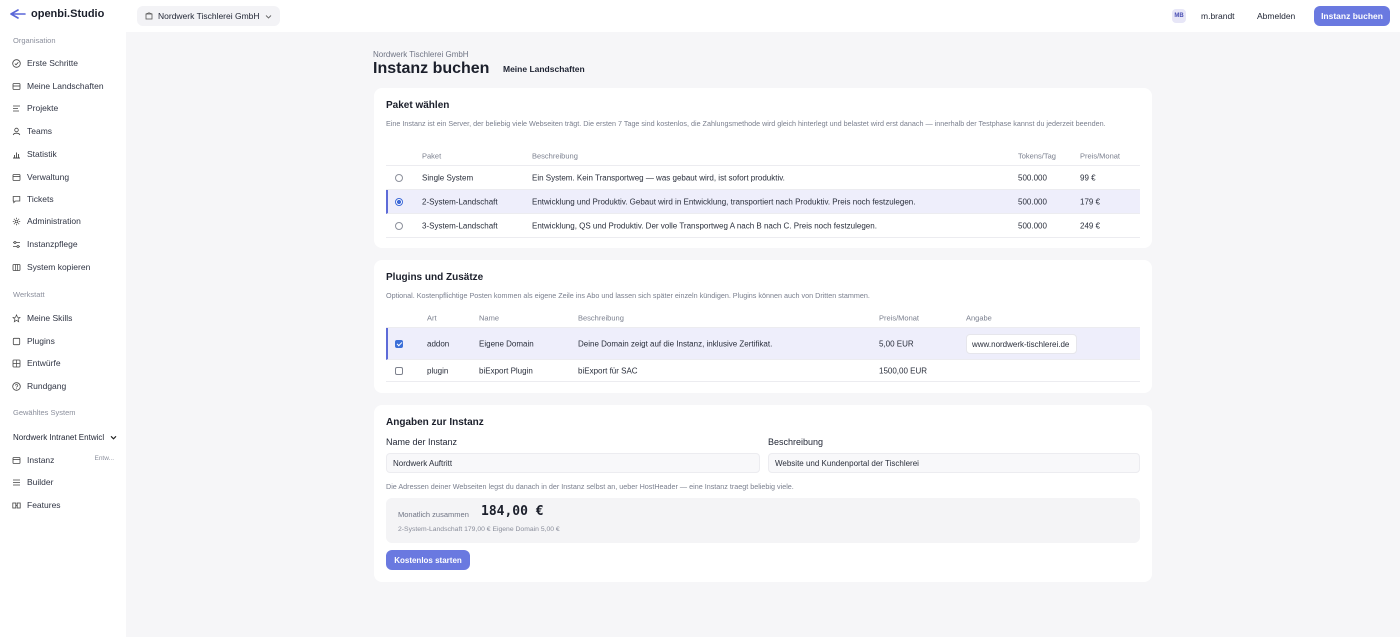 This screenshot has height=637, width=1400. What do you see at coordinates (67, 154) in the screenshot?
I see `sidebar-item-statistik: Statistik` at bounding box center [67, 154].